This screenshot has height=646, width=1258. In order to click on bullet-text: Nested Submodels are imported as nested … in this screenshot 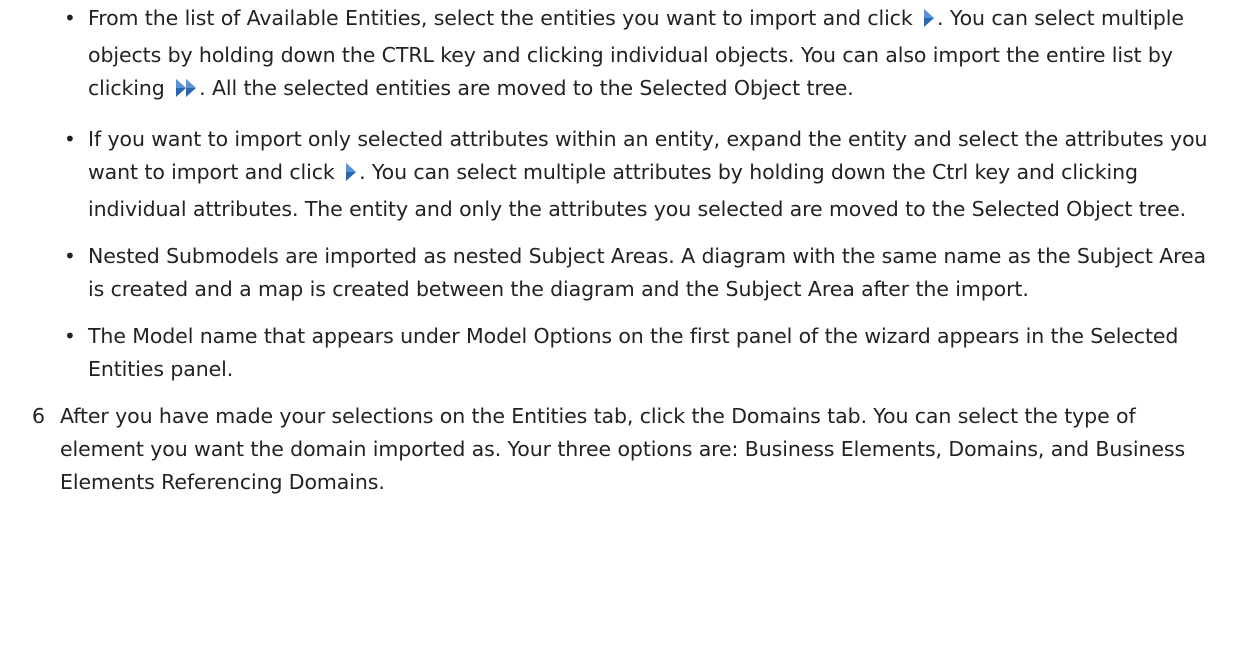, I will do `click(647, 272)`.